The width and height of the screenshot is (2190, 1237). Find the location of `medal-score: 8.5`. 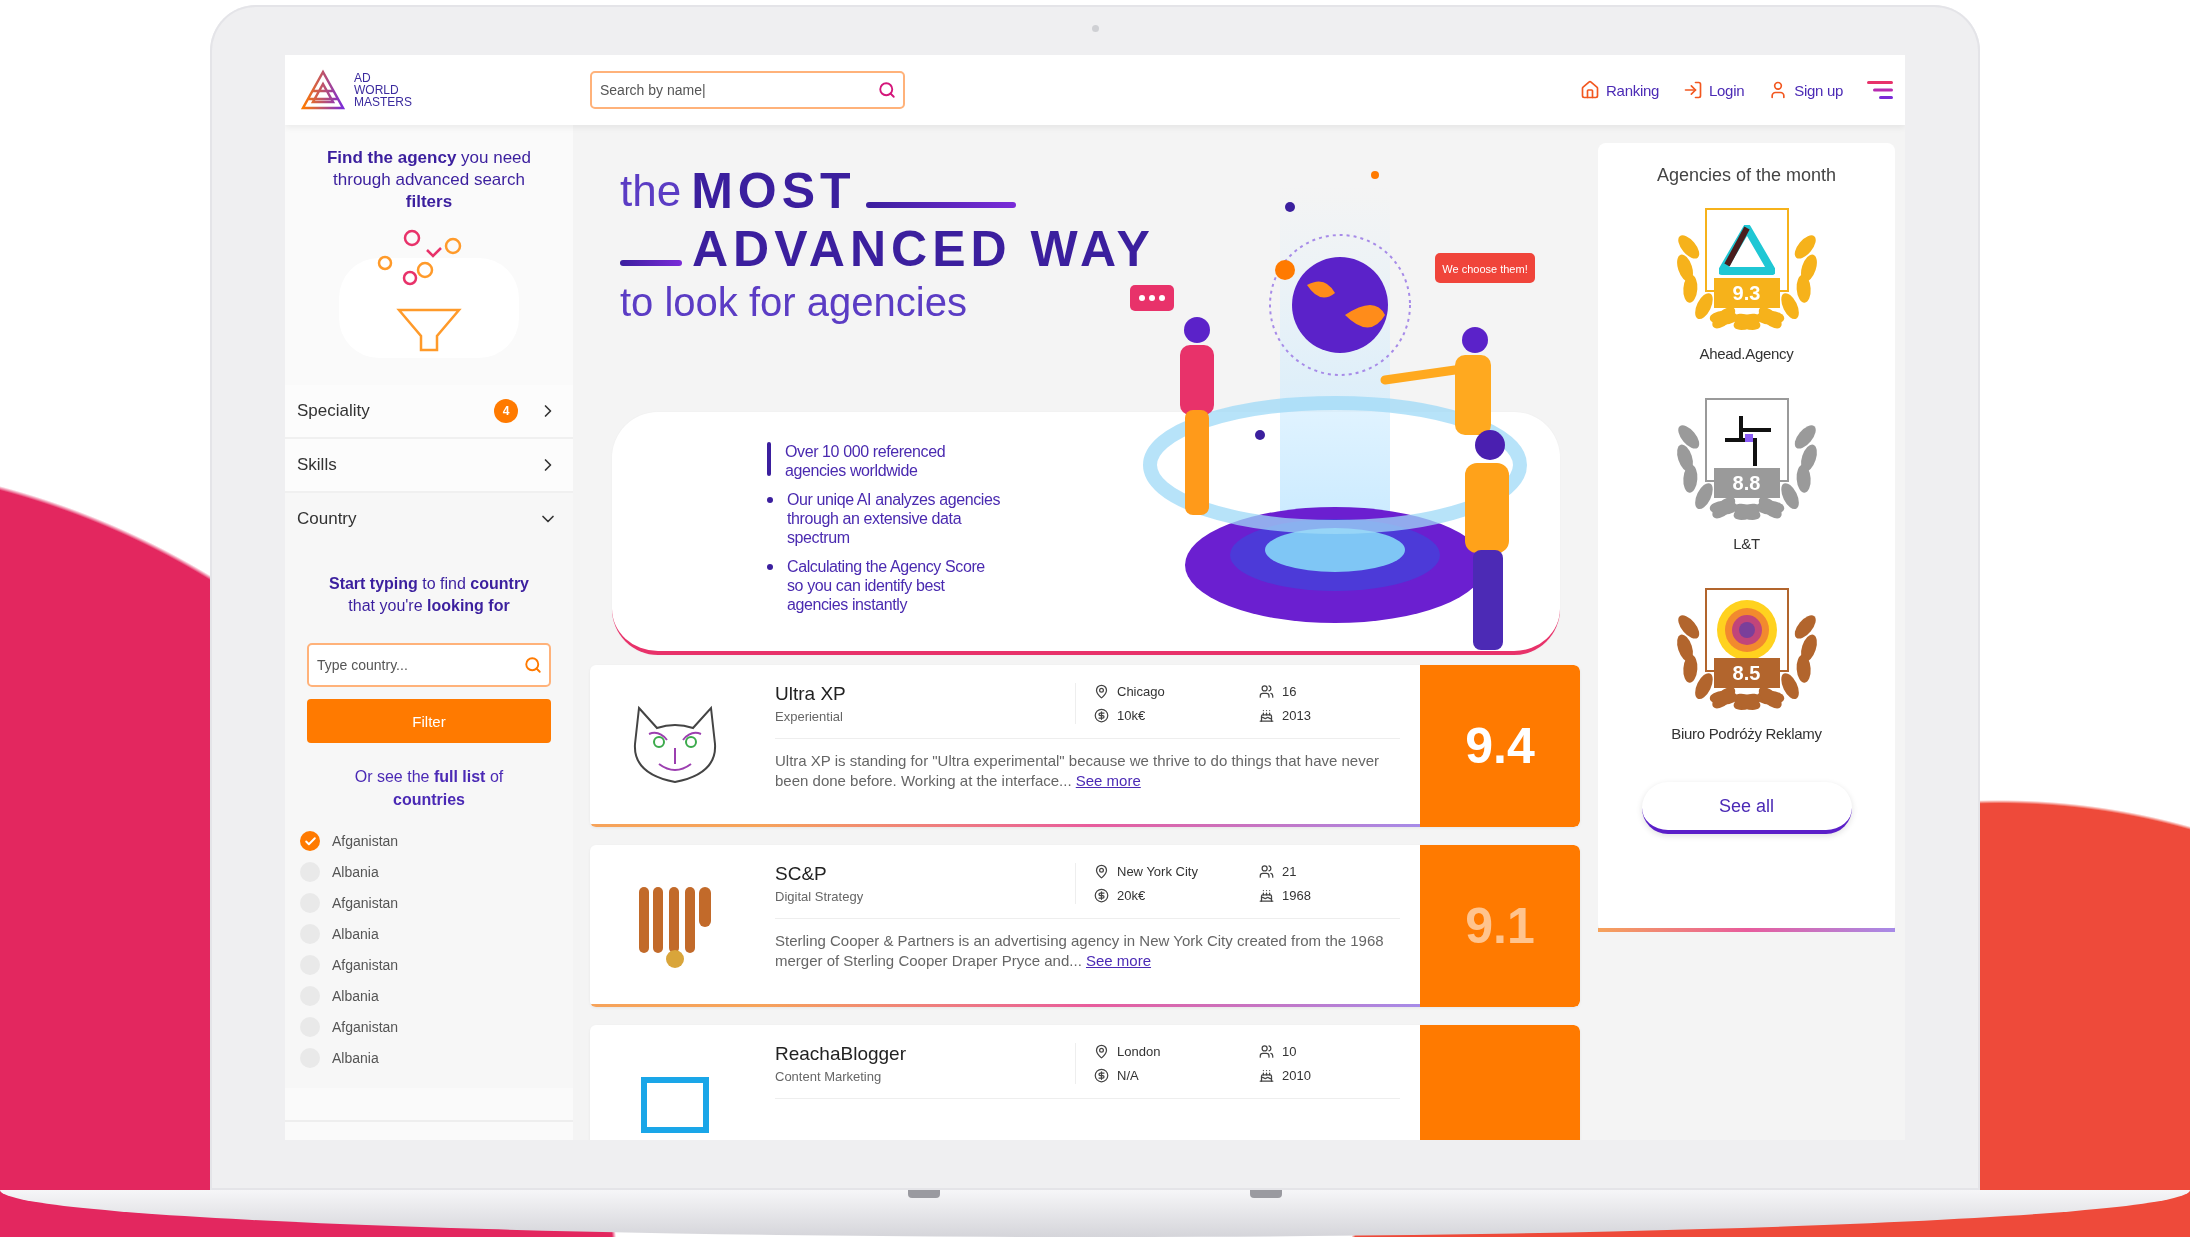

medal-score: 8.5 is located at coordinates (1746, 673).